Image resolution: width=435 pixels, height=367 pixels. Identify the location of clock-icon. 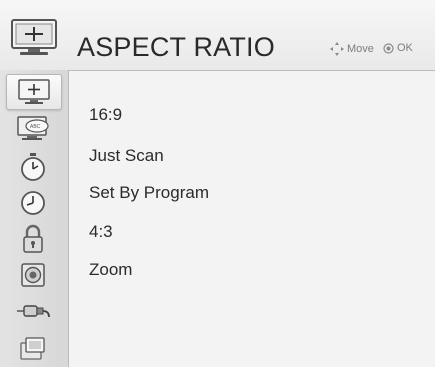
(33, 203).